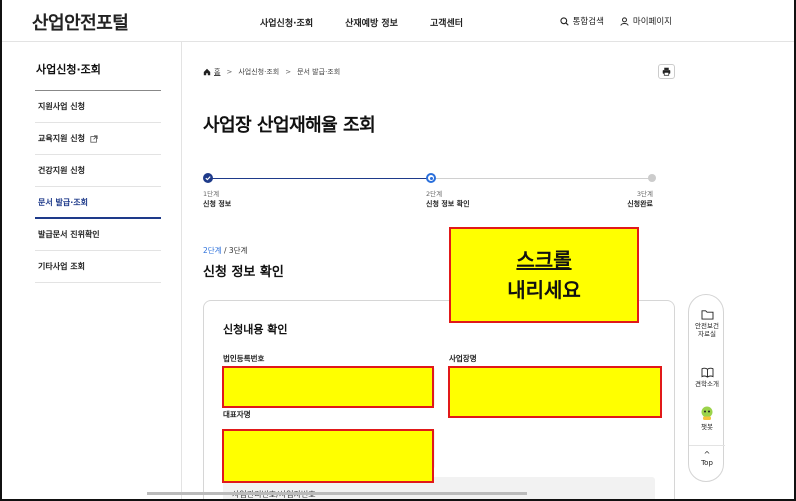 The width and height of the screenshot is (796, 501). I want to click on sidebar-item-other-business: 기타사업 조회, so click(98, 267).